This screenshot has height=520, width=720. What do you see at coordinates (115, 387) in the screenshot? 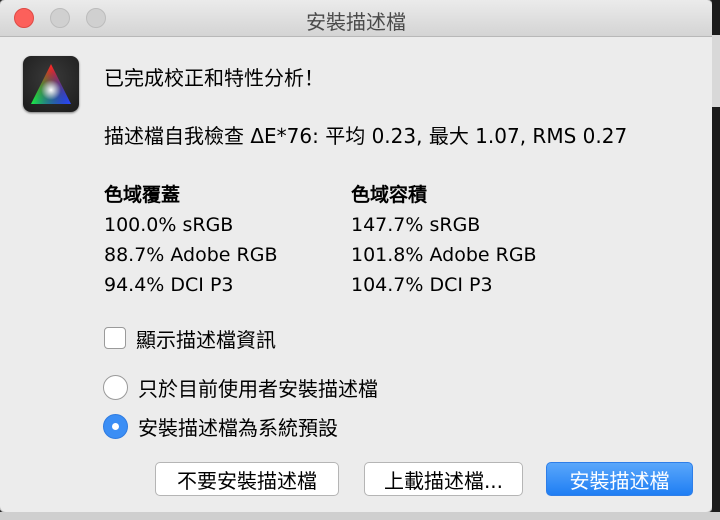
I see `install-current-user-radio` at bounding box center [115, 387].